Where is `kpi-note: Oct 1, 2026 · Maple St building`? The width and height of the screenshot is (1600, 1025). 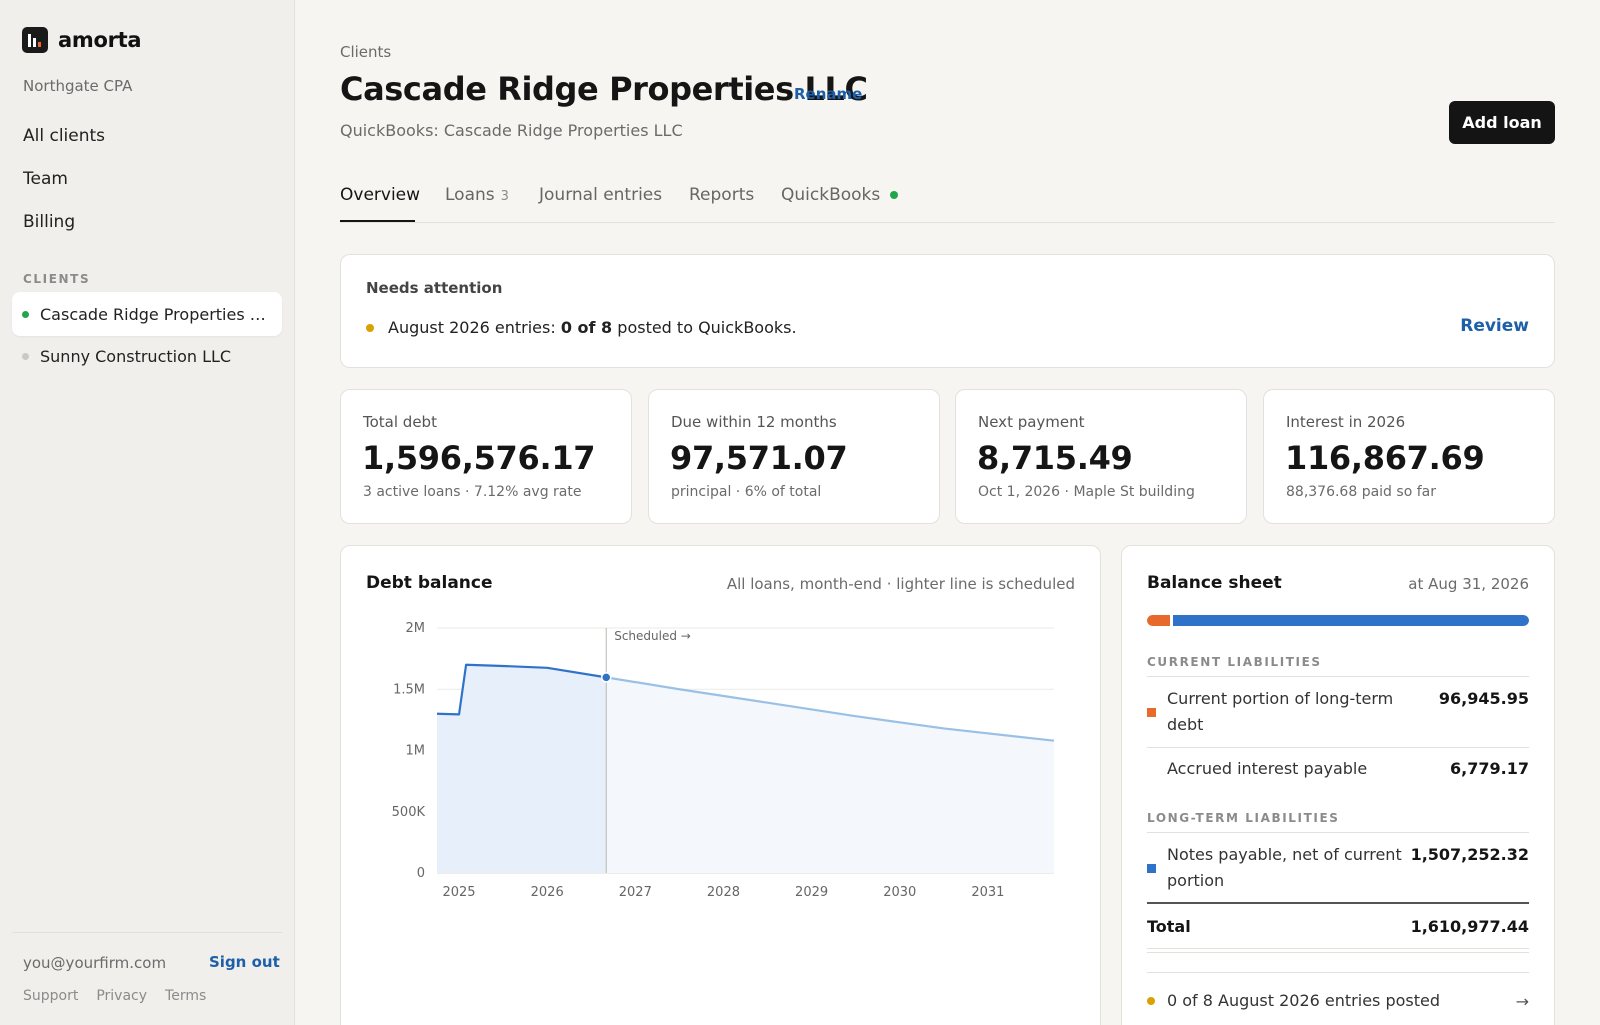 kpi-note: Oct 1, 2026 · Maple St building is located at coordinates (1086, 492).